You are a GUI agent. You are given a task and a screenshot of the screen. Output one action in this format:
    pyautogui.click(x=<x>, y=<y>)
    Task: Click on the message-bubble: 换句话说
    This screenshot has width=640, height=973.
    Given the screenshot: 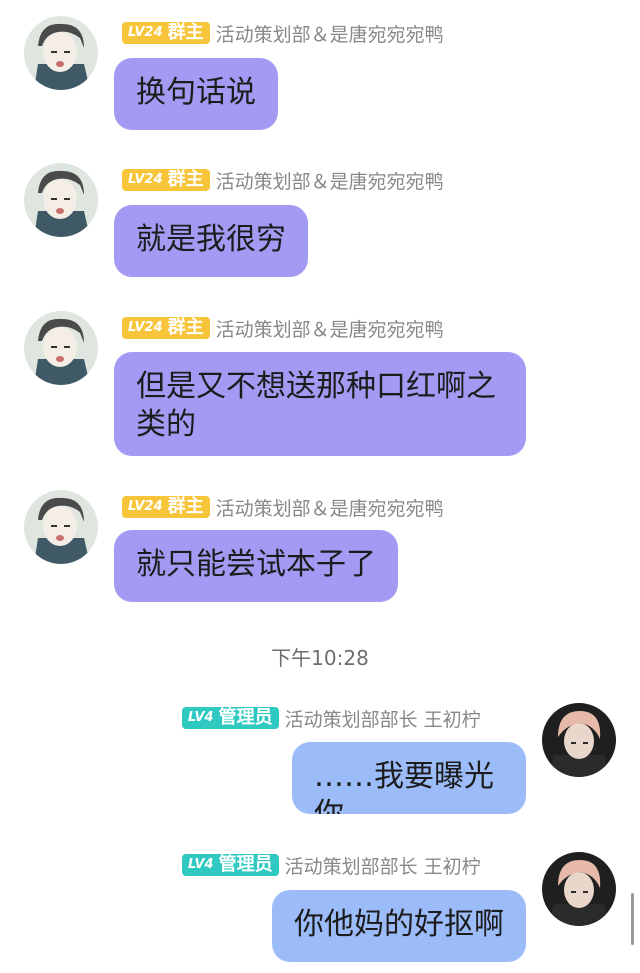 What is the action you would take?
    pyautogui.click(x=196, y=94)
    